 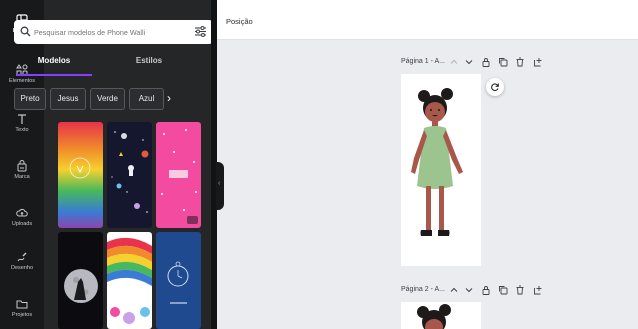 What do you see at coordinates (22, 212) in the screenshot?
I see `upload-cloud-icon` at bounding box center [22, 212].